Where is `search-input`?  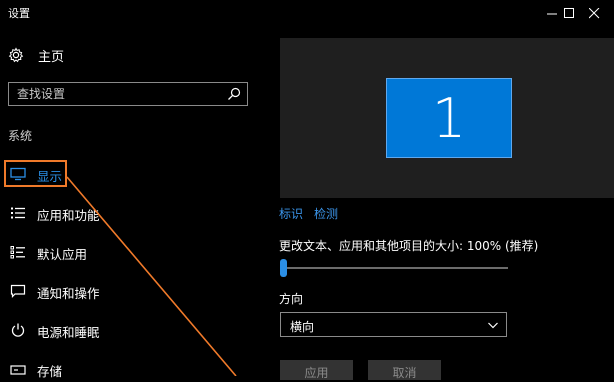 search-input is located at coordinates (114, 94).